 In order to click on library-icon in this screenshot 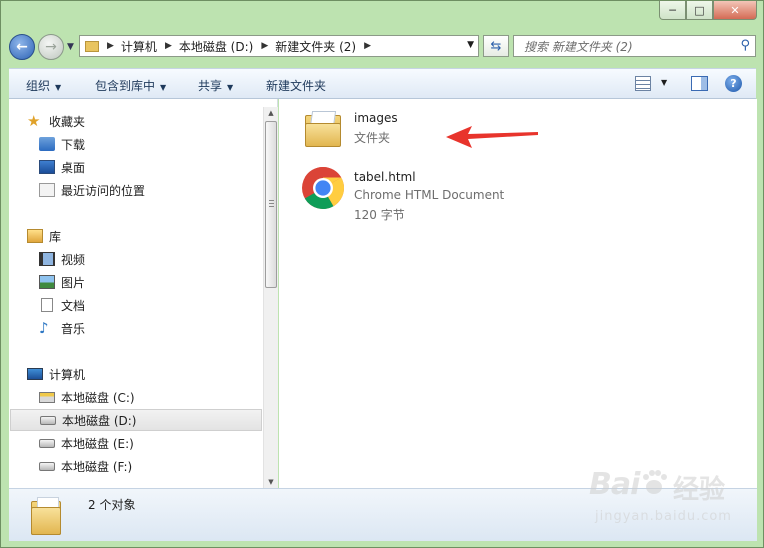, I will do `click(35, 236)`.